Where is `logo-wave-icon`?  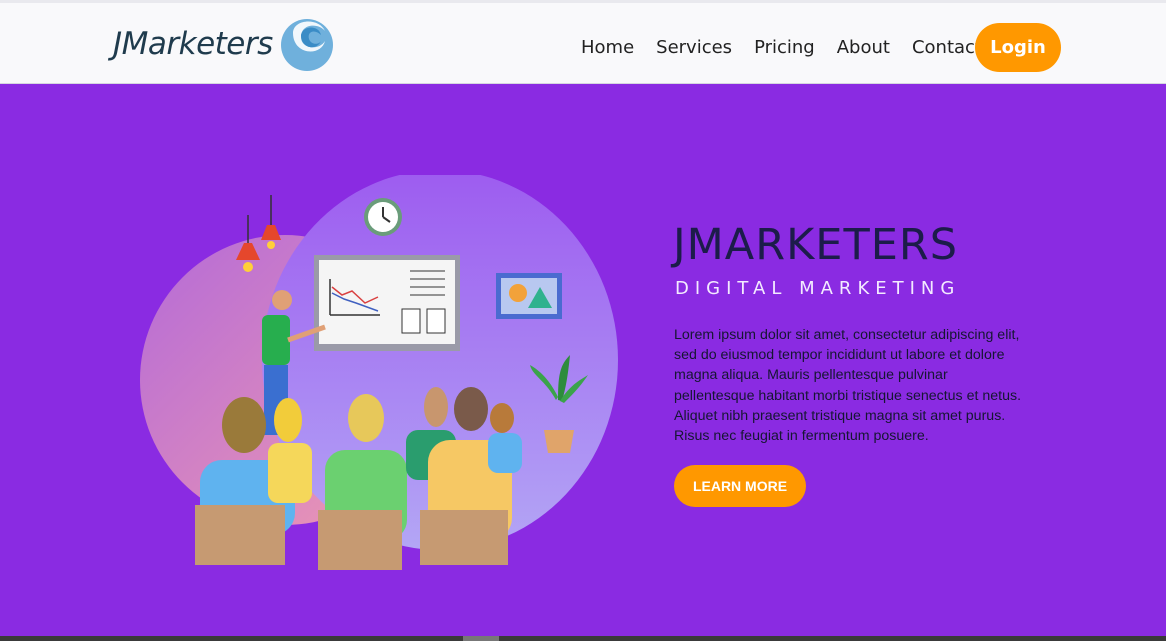 logo-wave-icon is located at coordinates (306, 45).